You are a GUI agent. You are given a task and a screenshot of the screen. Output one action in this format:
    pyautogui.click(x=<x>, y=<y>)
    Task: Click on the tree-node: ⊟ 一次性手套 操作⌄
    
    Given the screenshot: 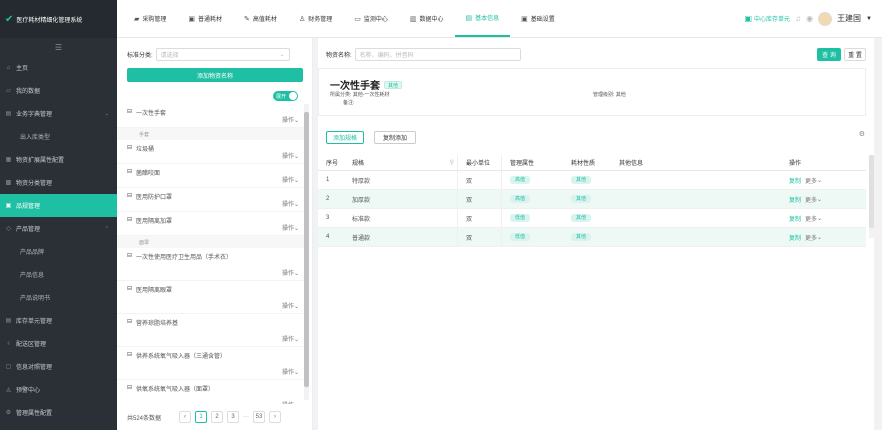 What is the action you would take?
    pyautogui.click(x=212, y=116)
    